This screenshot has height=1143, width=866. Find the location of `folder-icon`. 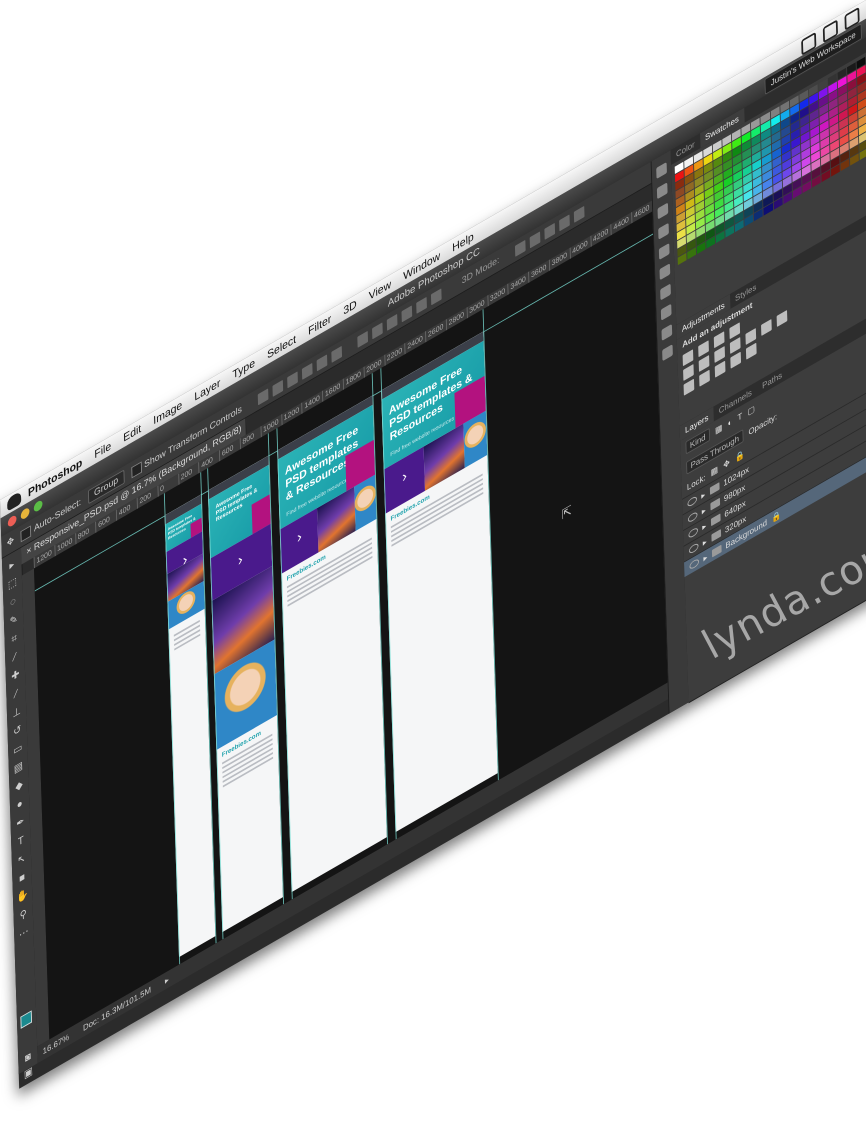

folder-icon is located at coordinates (716, 551).